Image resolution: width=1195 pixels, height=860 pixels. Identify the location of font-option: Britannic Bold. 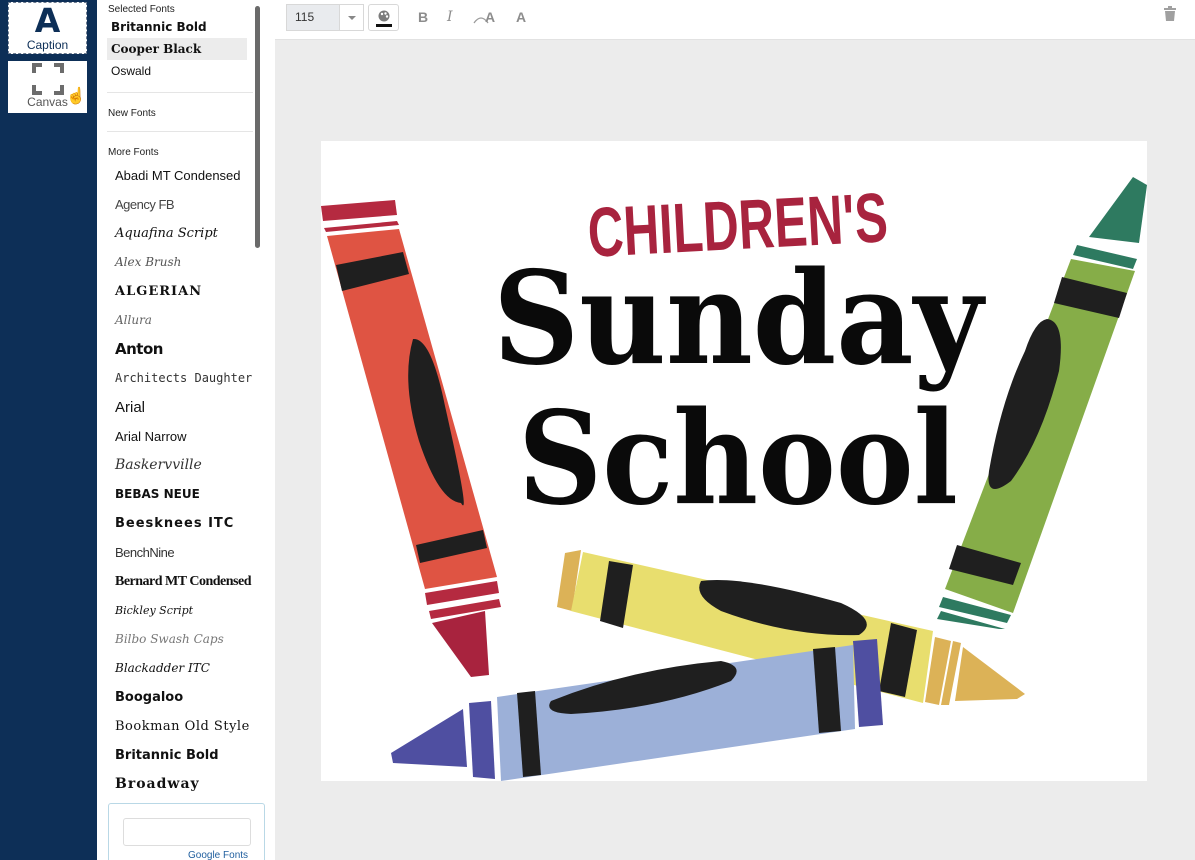
(176, 755).